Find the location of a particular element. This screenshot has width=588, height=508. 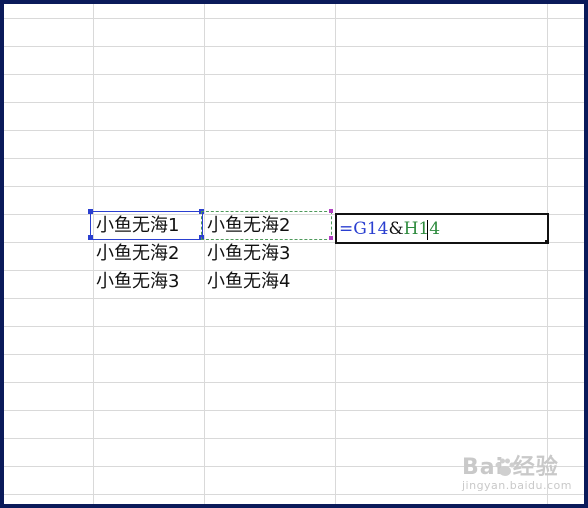

formula-text: =G14&H14 is located at coordinates (389, 229).